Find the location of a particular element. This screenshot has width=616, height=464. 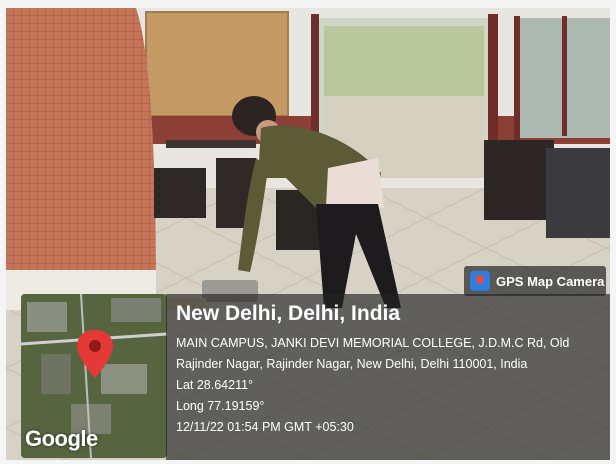

map-thumbnail: Google is located at coordinates (94, 376).